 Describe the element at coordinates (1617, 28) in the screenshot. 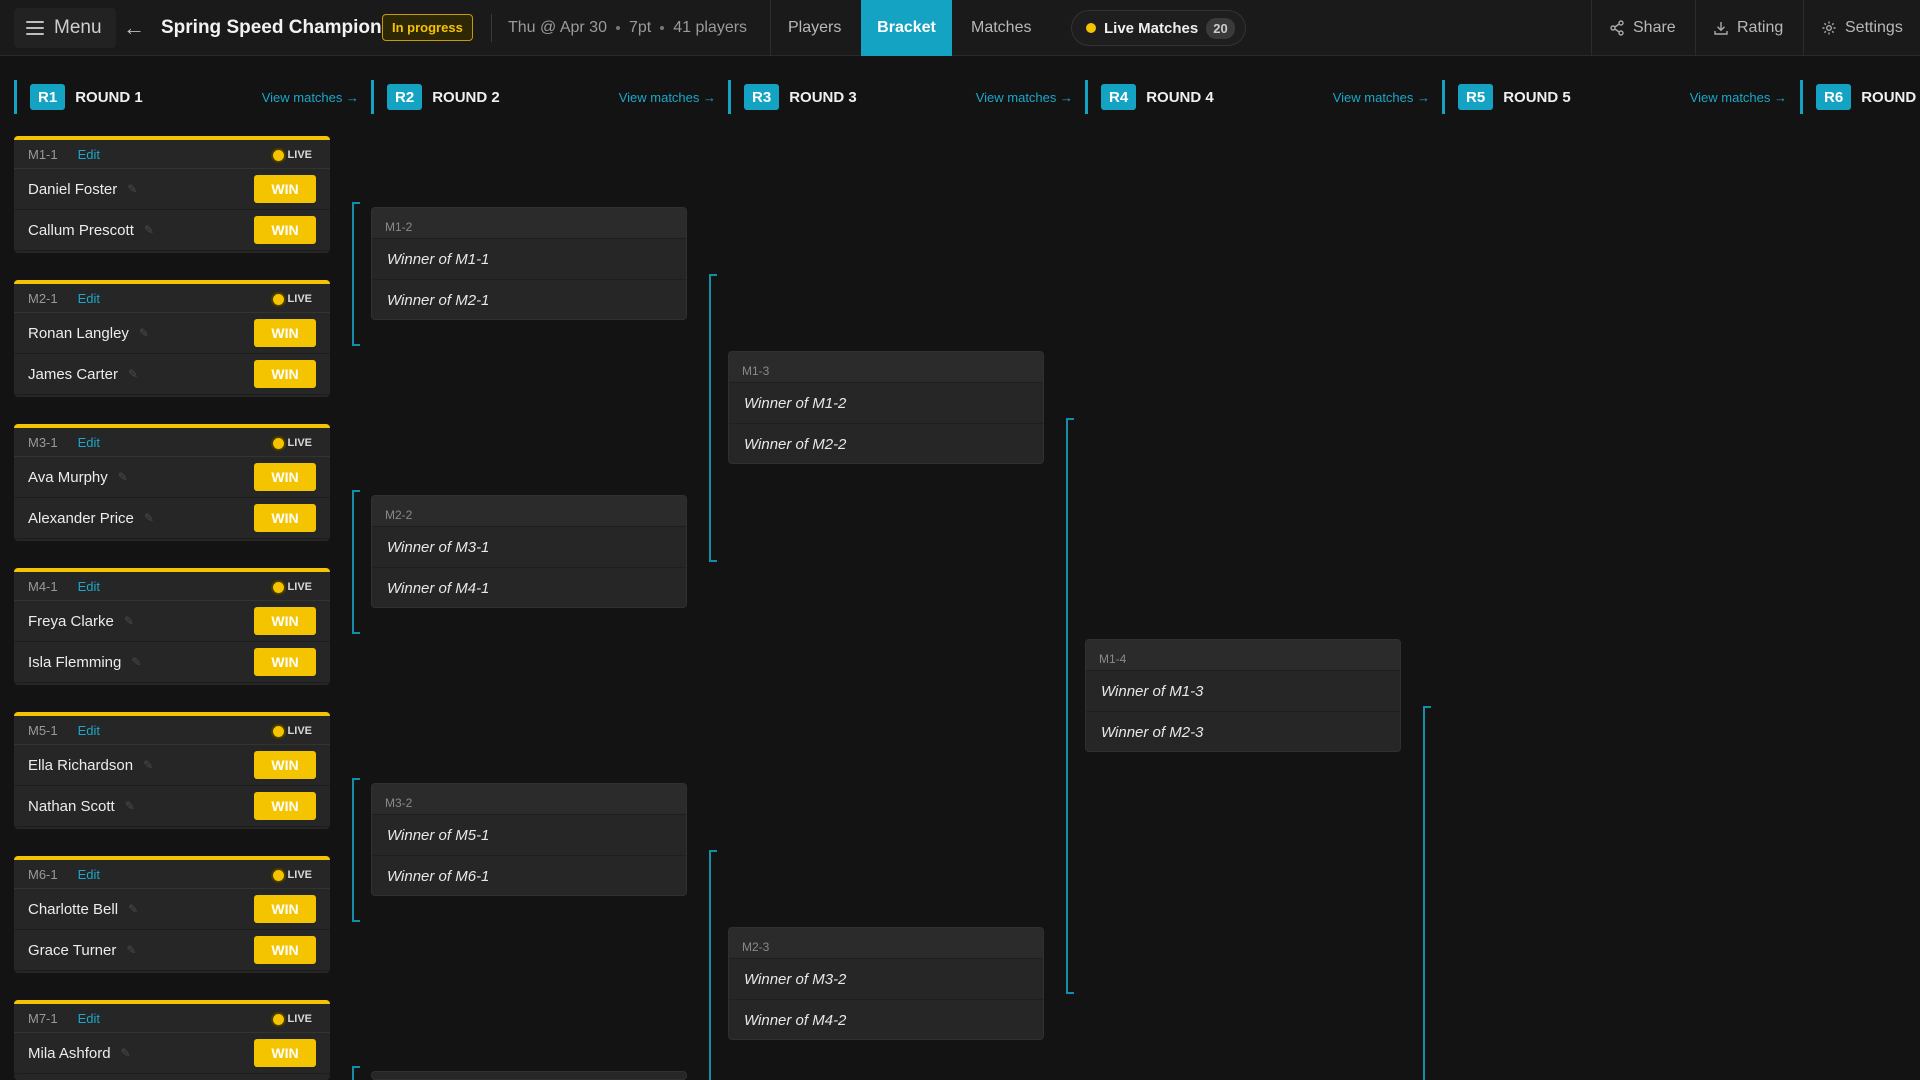

I see `share-icon` at that location.